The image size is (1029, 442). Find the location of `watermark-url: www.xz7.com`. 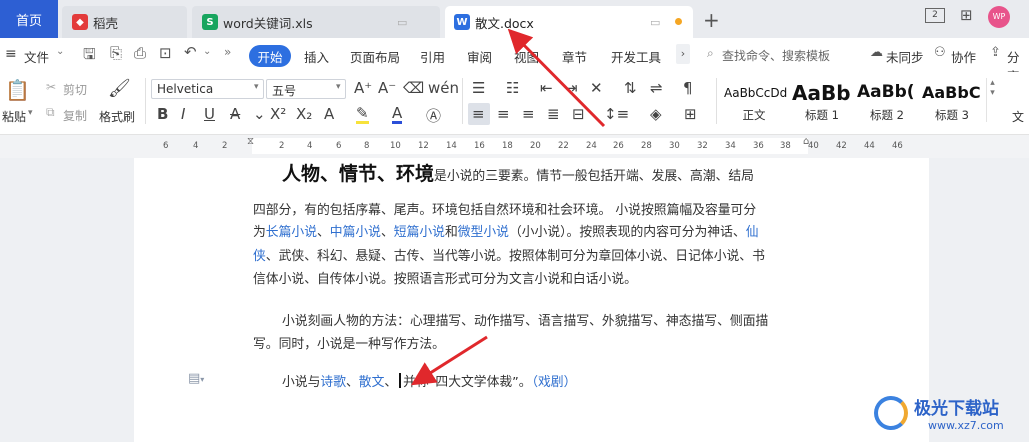

watermark-url: www.xz7.com is located at coordinates (966, 425).